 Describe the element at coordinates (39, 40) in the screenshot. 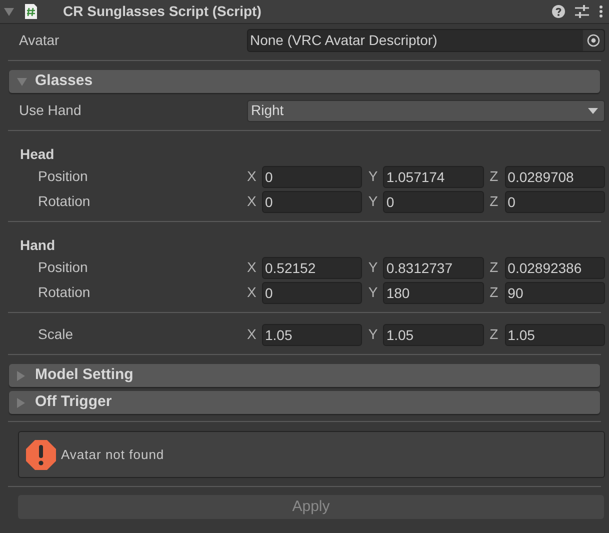

I see `field-label: Avatar` at that location.